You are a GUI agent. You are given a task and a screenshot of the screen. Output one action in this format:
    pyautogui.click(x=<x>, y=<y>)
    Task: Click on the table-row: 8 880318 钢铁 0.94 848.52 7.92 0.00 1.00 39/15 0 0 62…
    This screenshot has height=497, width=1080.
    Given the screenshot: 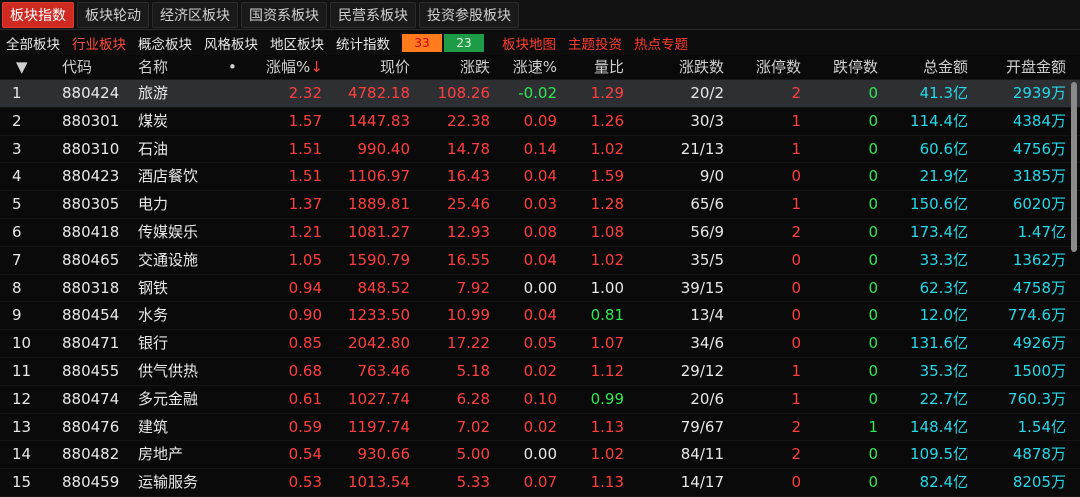 What is the action you would take?
    pyautogui.click(x=540, y=289)
    